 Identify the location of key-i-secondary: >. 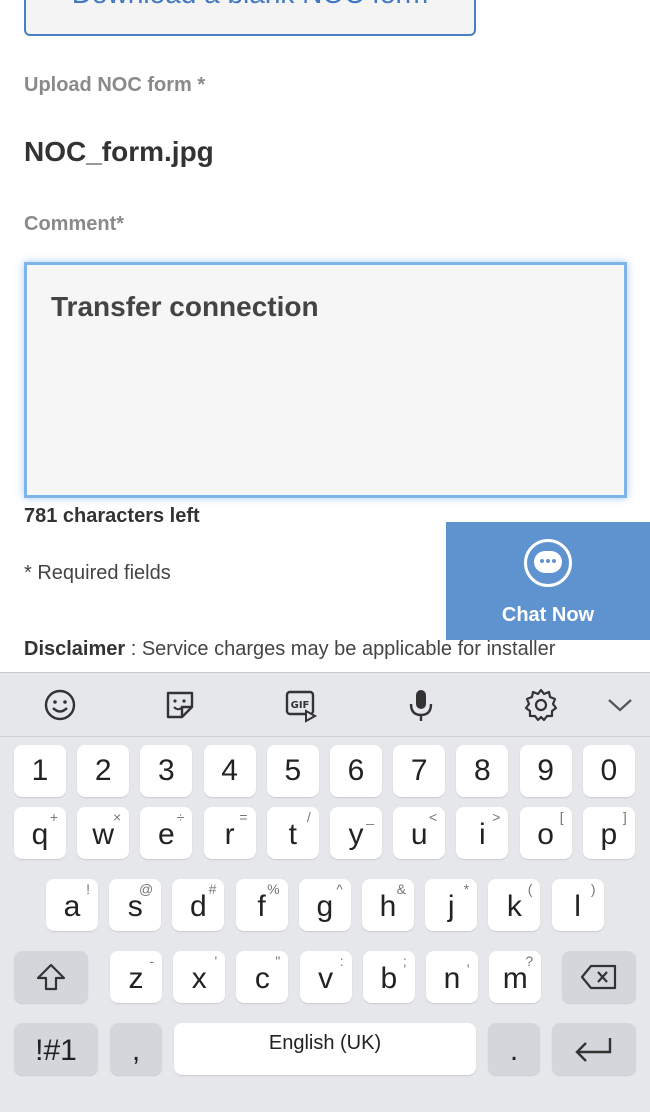
(496, 817).